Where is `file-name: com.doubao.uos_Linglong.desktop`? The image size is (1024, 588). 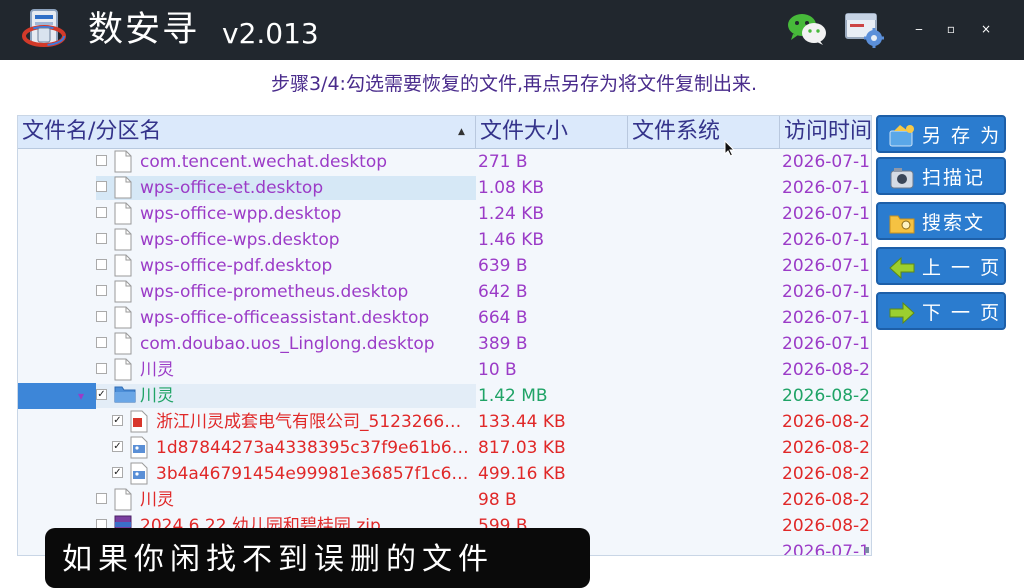
file-name: com.doubao.uos_Linglong.desktop is located at coordinates (287, 344).